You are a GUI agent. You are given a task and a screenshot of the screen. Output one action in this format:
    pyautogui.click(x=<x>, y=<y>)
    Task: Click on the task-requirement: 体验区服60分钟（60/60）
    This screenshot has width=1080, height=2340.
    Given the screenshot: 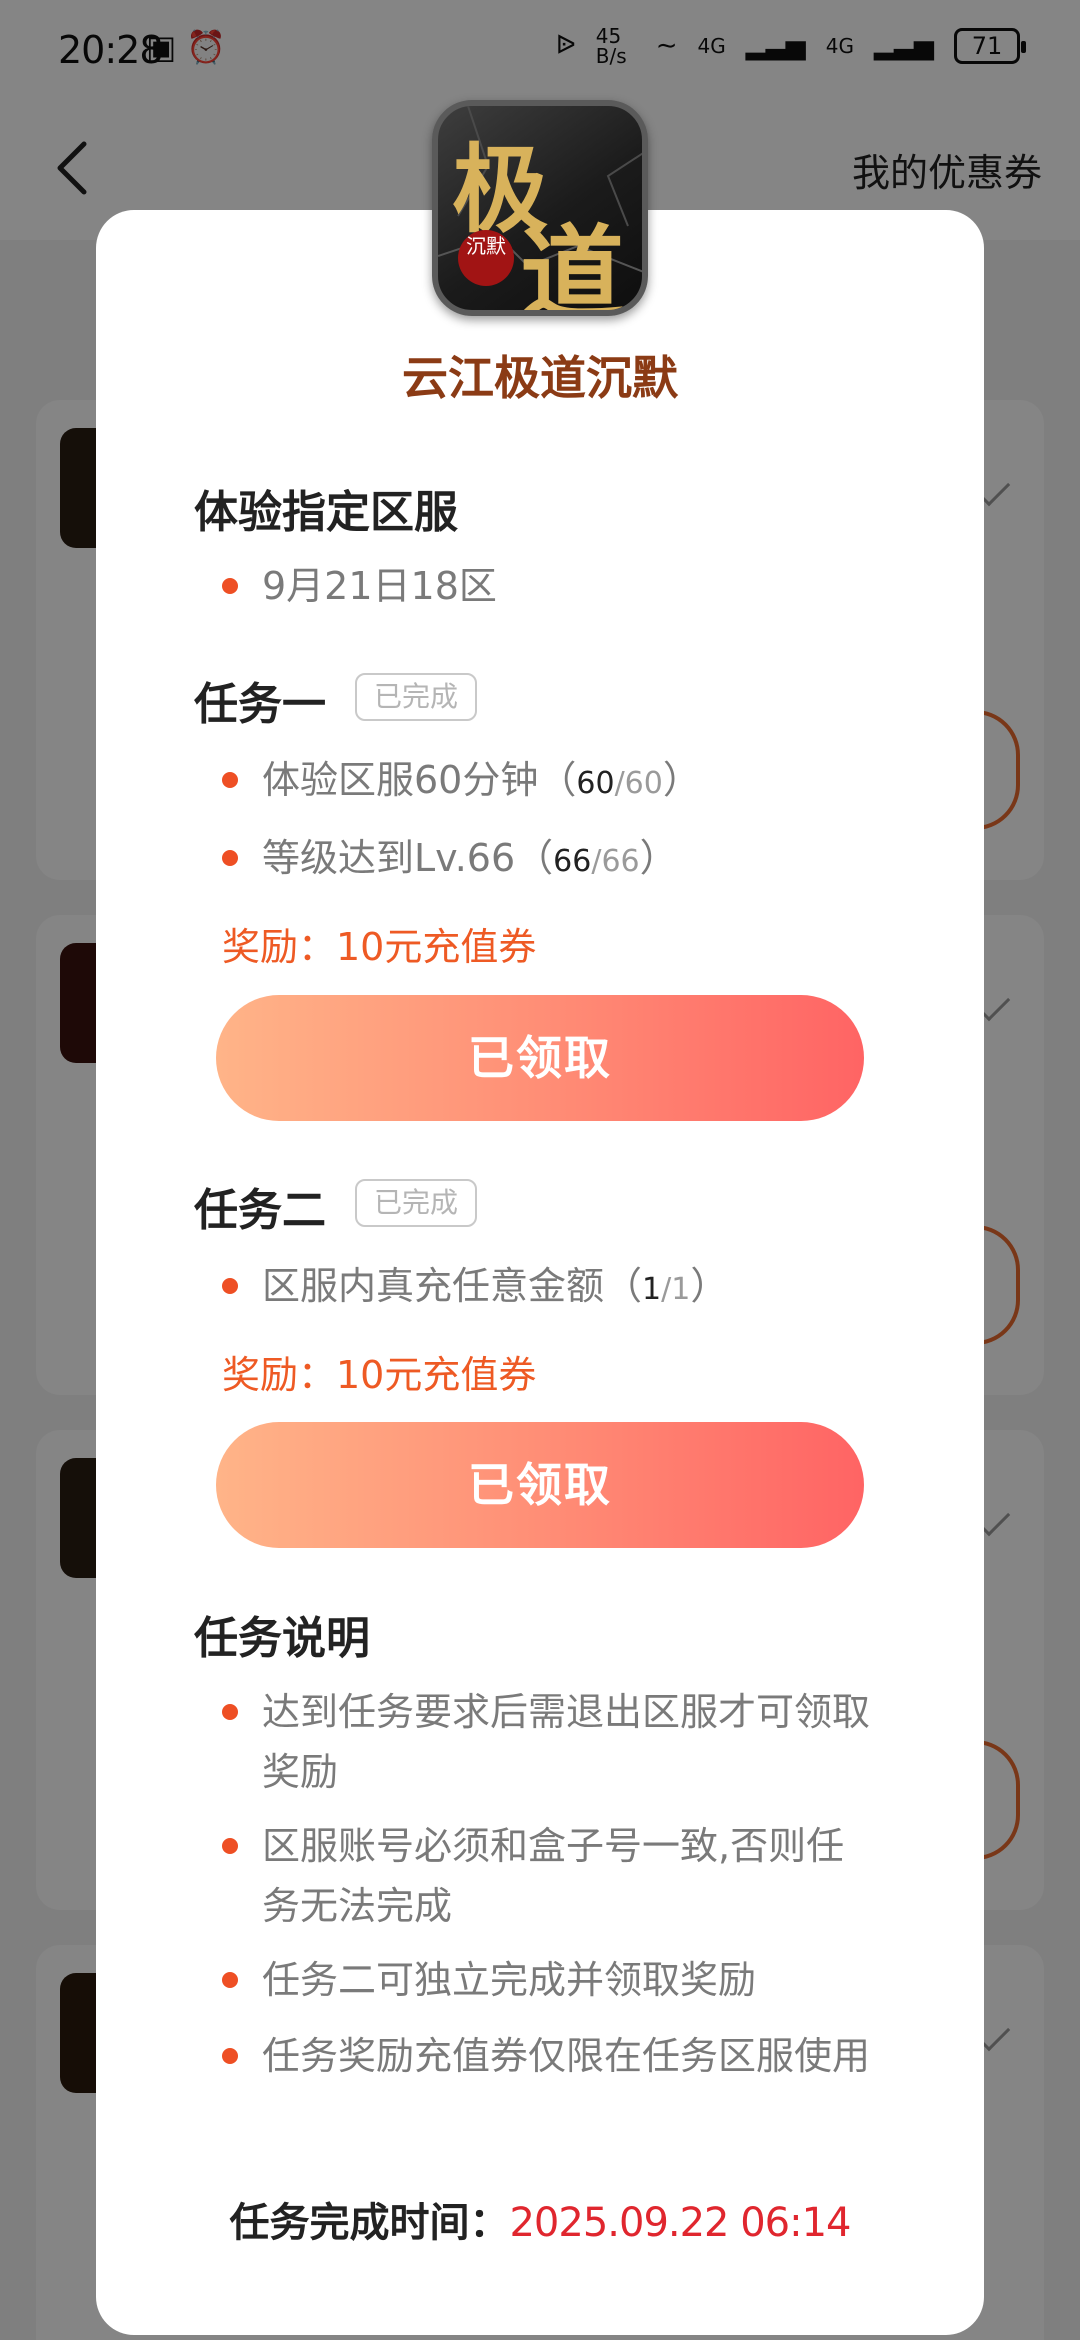 What is the action you would take?
    pyautogui.click(x=481, y=782)
    